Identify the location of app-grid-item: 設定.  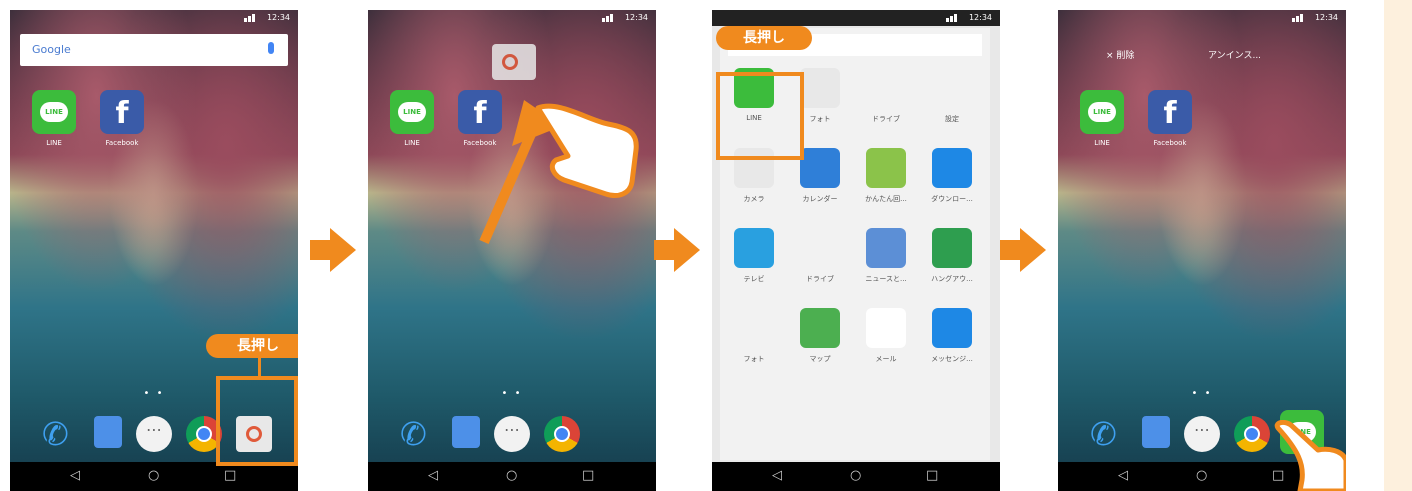
(952, 96).